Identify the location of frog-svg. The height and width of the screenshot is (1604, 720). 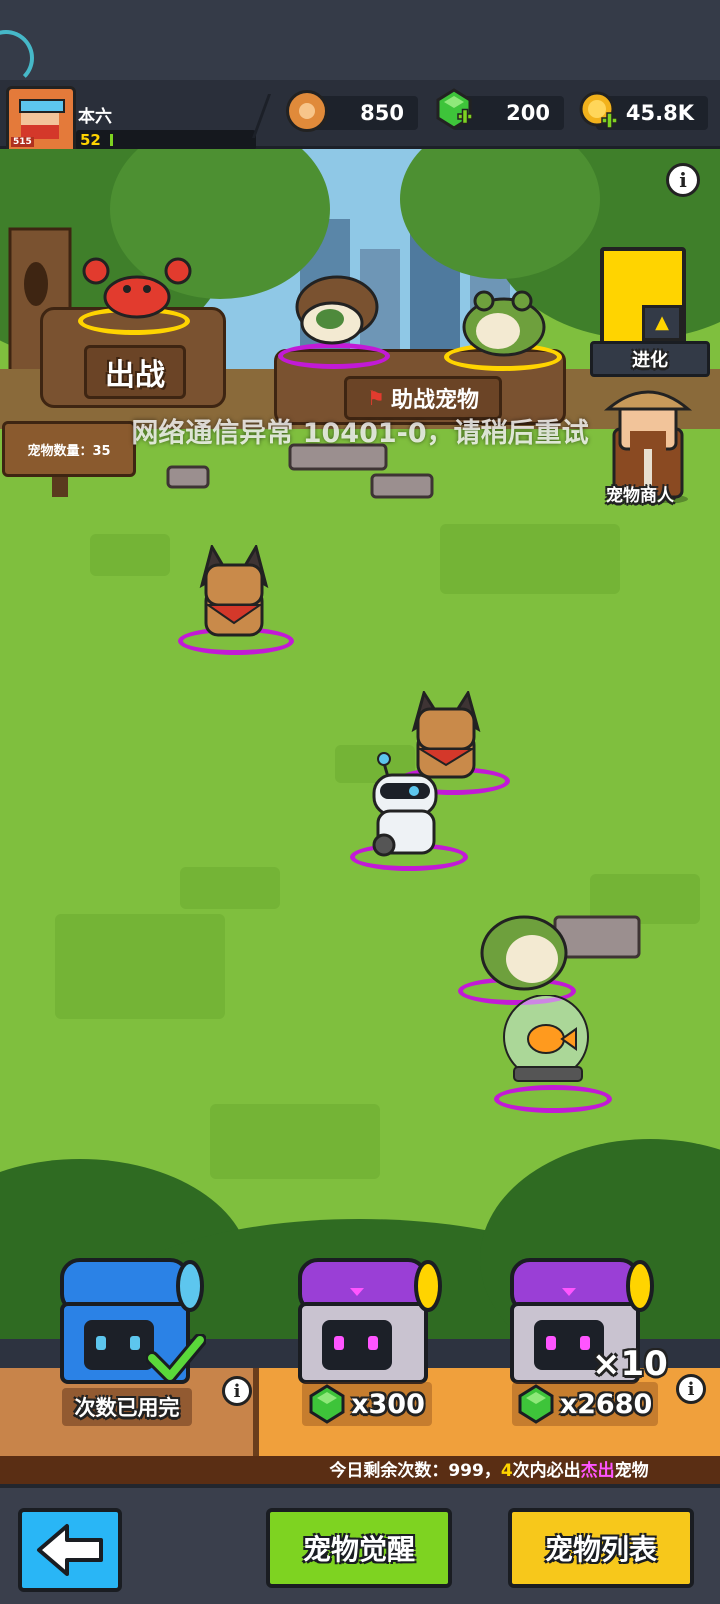
(504, 323).